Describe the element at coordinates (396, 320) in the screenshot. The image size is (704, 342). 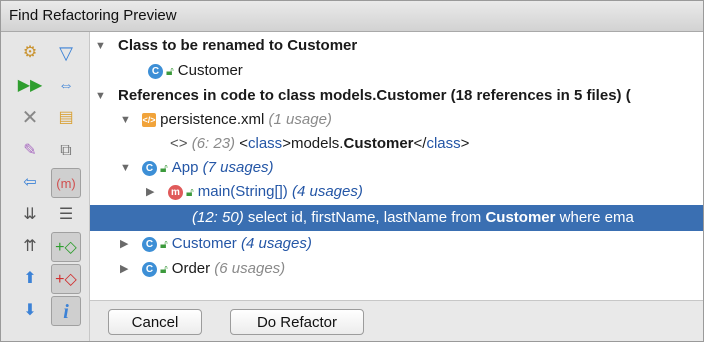
I see `dialog-footer: Cancel Do Refactor` at that location.